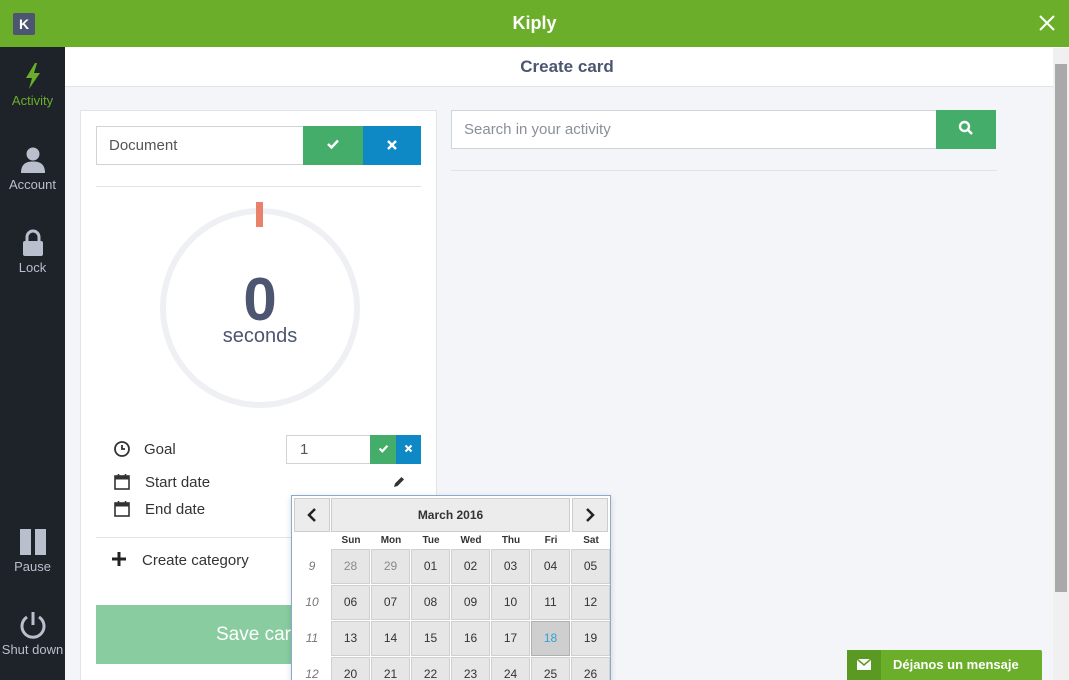 The image size is (1069, 680). What do you see at coordinates (328, 449) in the screenshot?
I see `goal-input` at bounding box center [328, 449].